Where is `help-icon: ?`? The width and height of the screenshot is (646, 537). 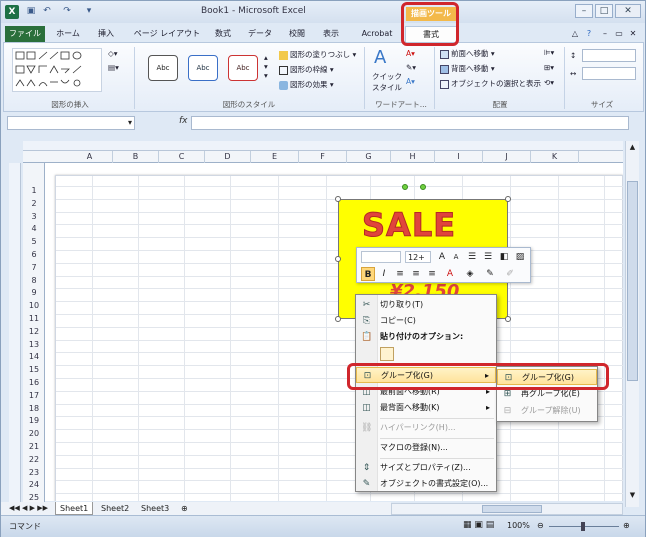 help-icon: ? is located at coordinates (589, 34).